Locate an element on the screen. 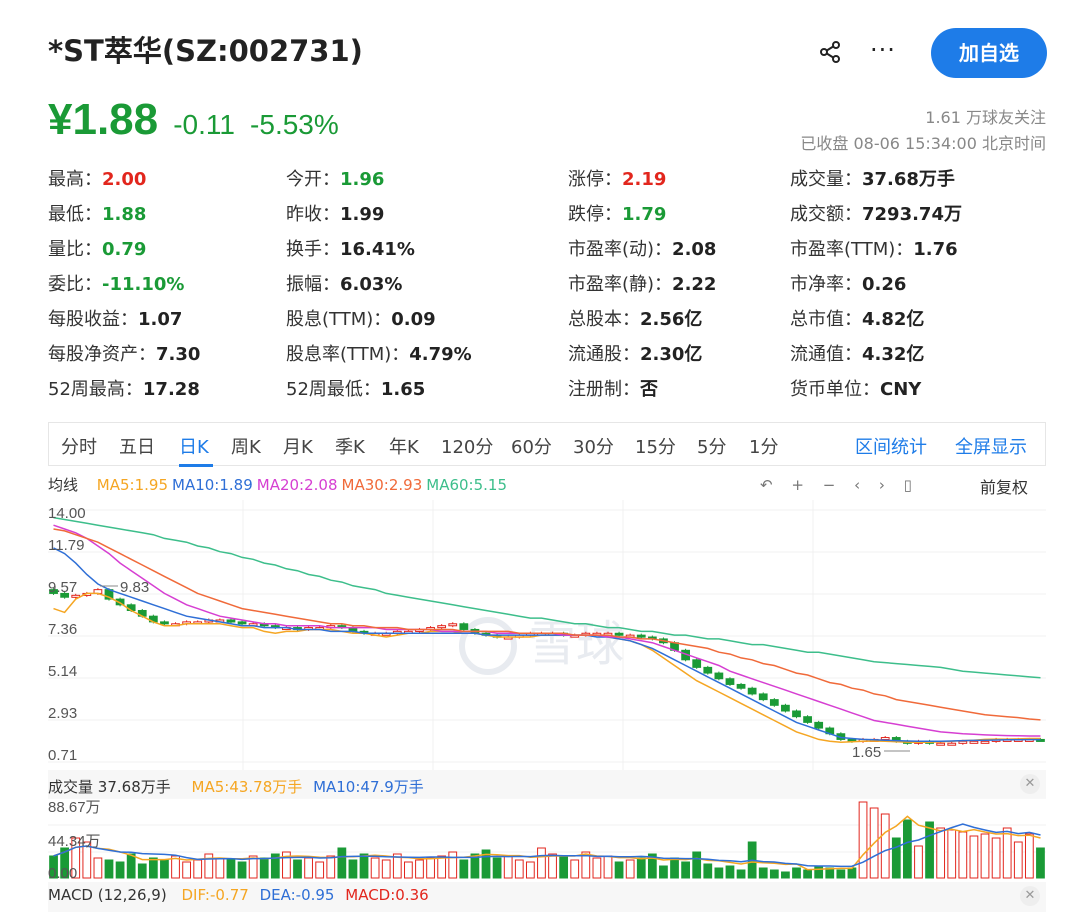  stat-label: 最低： is located at coordinates (75, 214).